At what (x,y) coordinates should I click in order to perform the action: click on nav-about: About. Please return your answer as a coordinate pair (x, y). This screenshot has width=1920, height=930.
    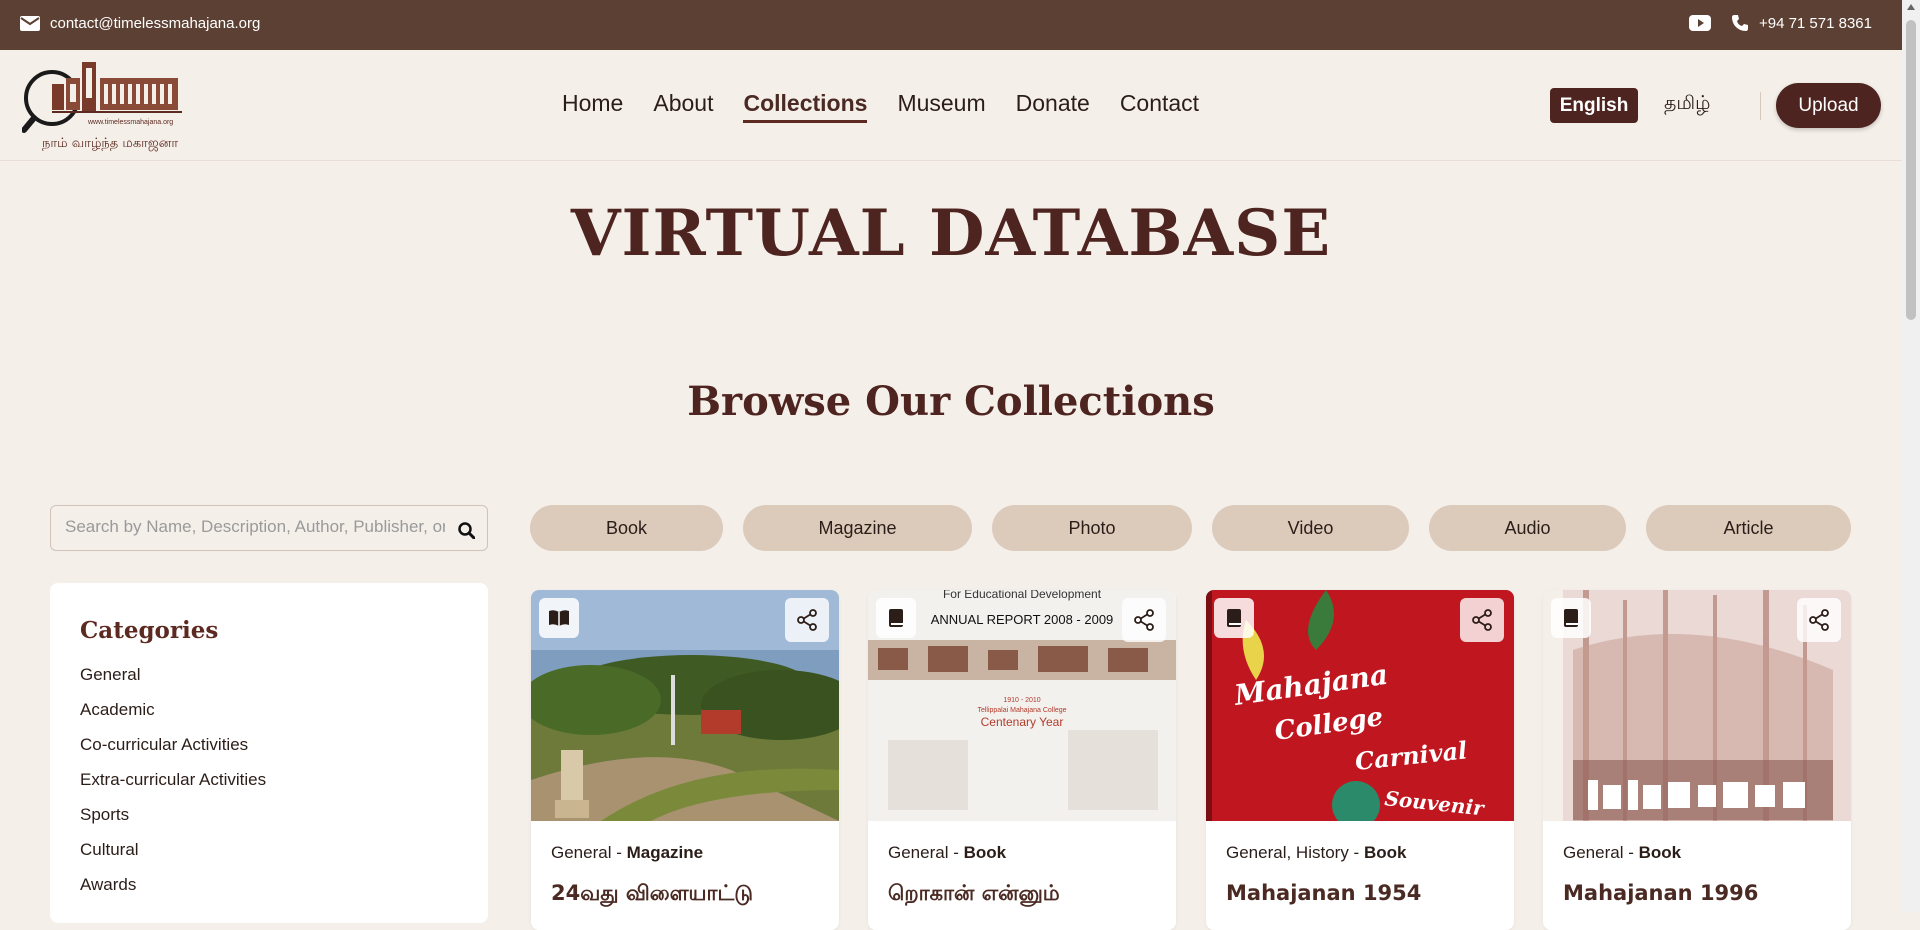
    Looking at the image, I should click on (683, 106).